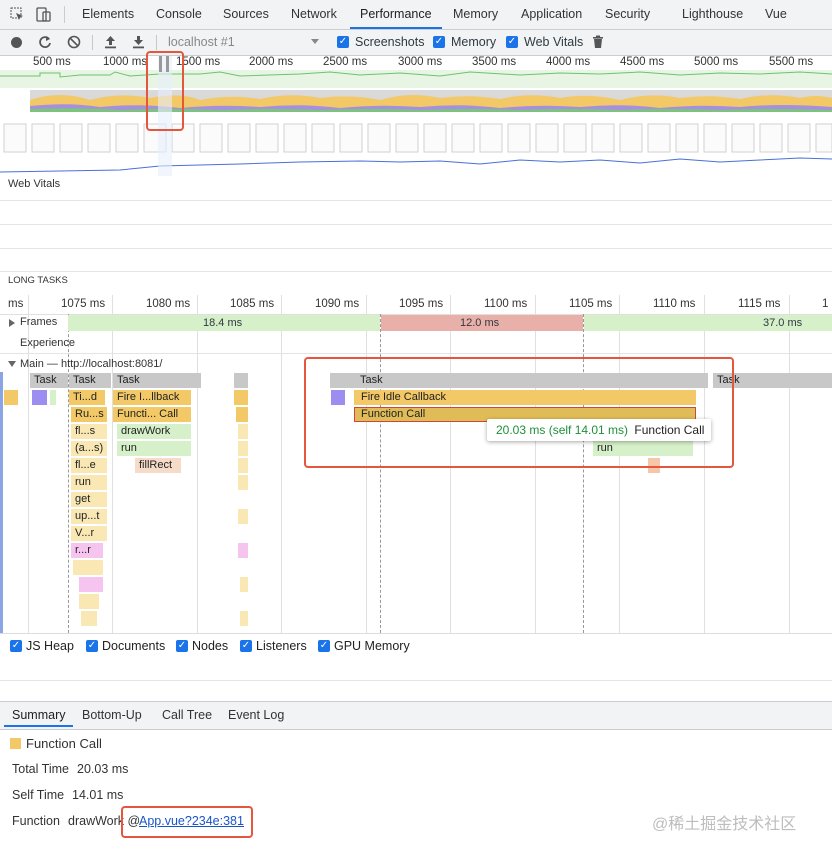  Describe the element at coordinates (103, 769) in the screenshot. I see `total-time-value: 20.03 ms` at that location.